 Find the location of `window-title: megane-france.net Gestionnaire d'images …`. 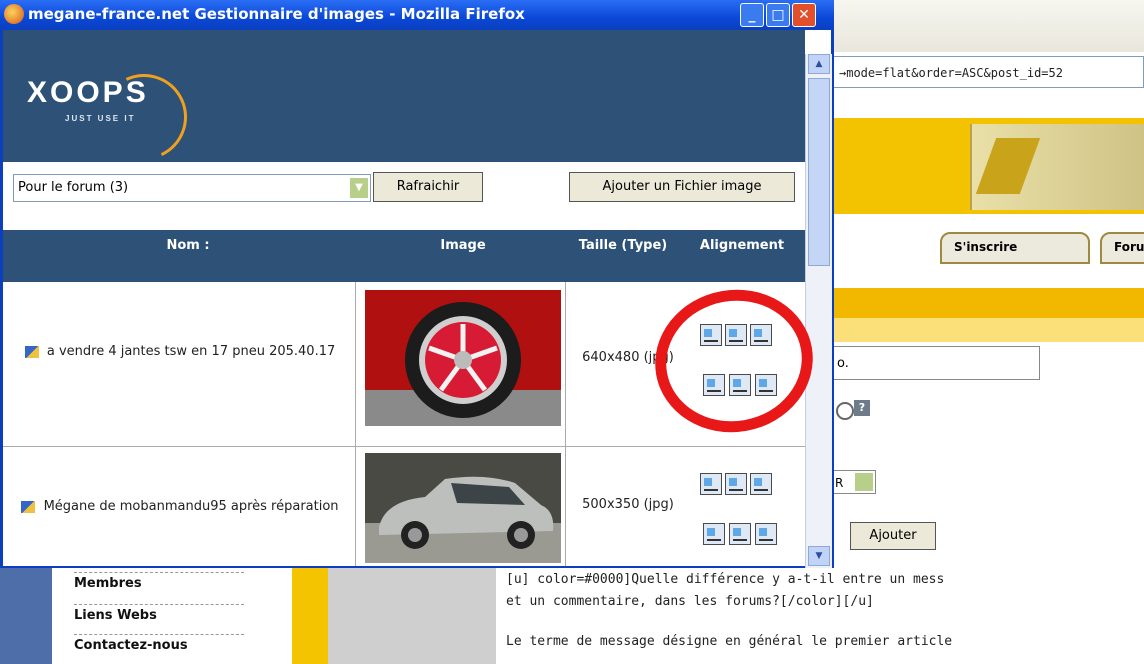

window-title: megane-france.net Gestionnaire d'images … is located at coordinates (276, 14).